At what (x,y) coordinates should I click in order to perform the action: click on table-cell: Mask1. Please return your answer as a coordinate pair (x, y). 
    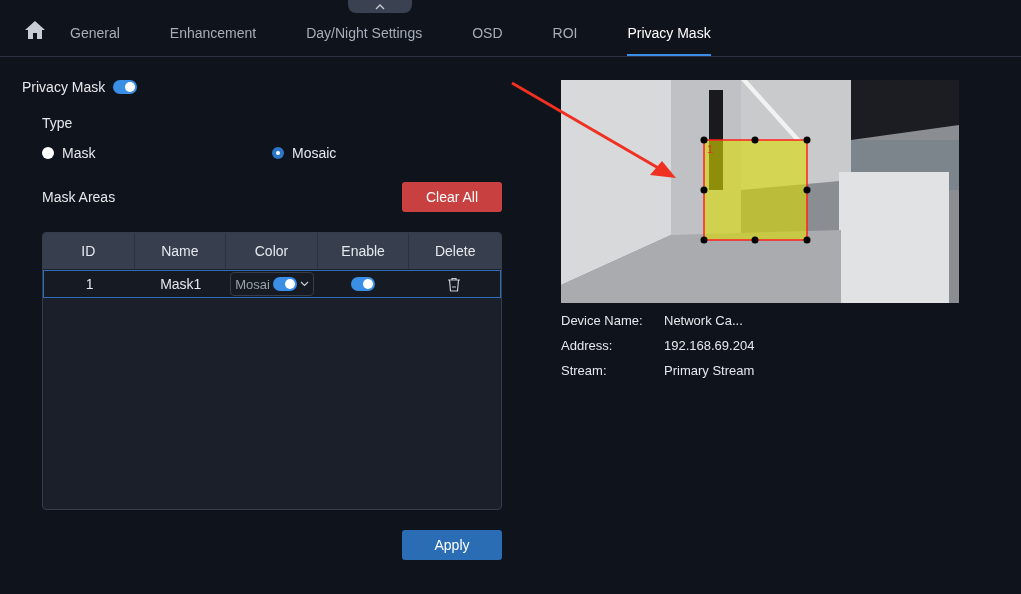
    Looking at the image, I should click on (181, 284).